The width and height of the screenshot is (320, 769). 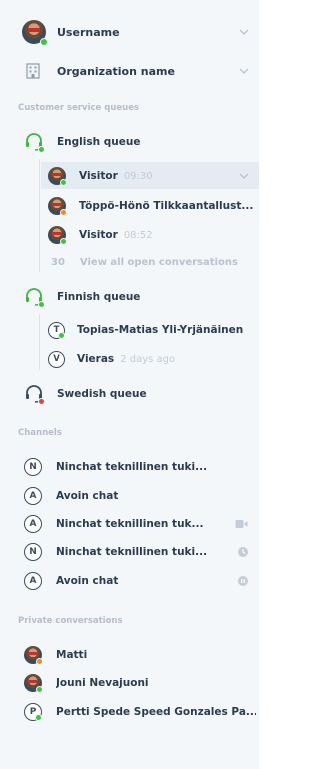 I want to click on queue-name: Swedish queue, so click(x=102, y=394).